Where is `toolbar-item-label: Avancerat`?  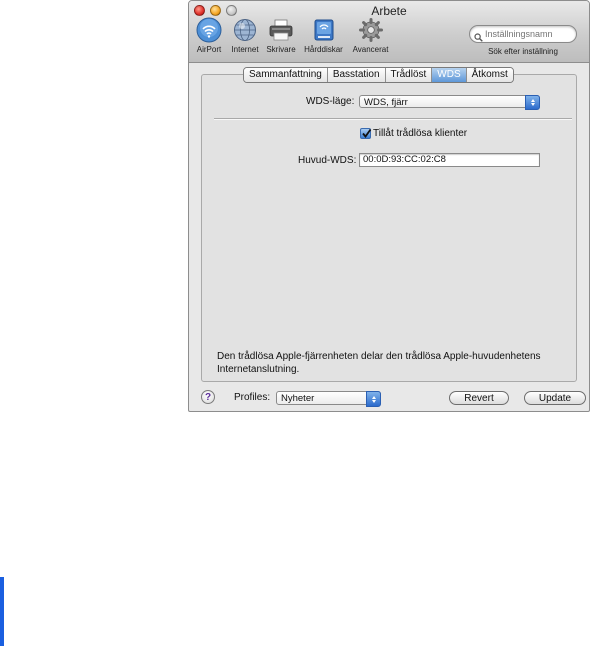 toolbar-item-label: Avancerat is located at coordinates (370, 49).